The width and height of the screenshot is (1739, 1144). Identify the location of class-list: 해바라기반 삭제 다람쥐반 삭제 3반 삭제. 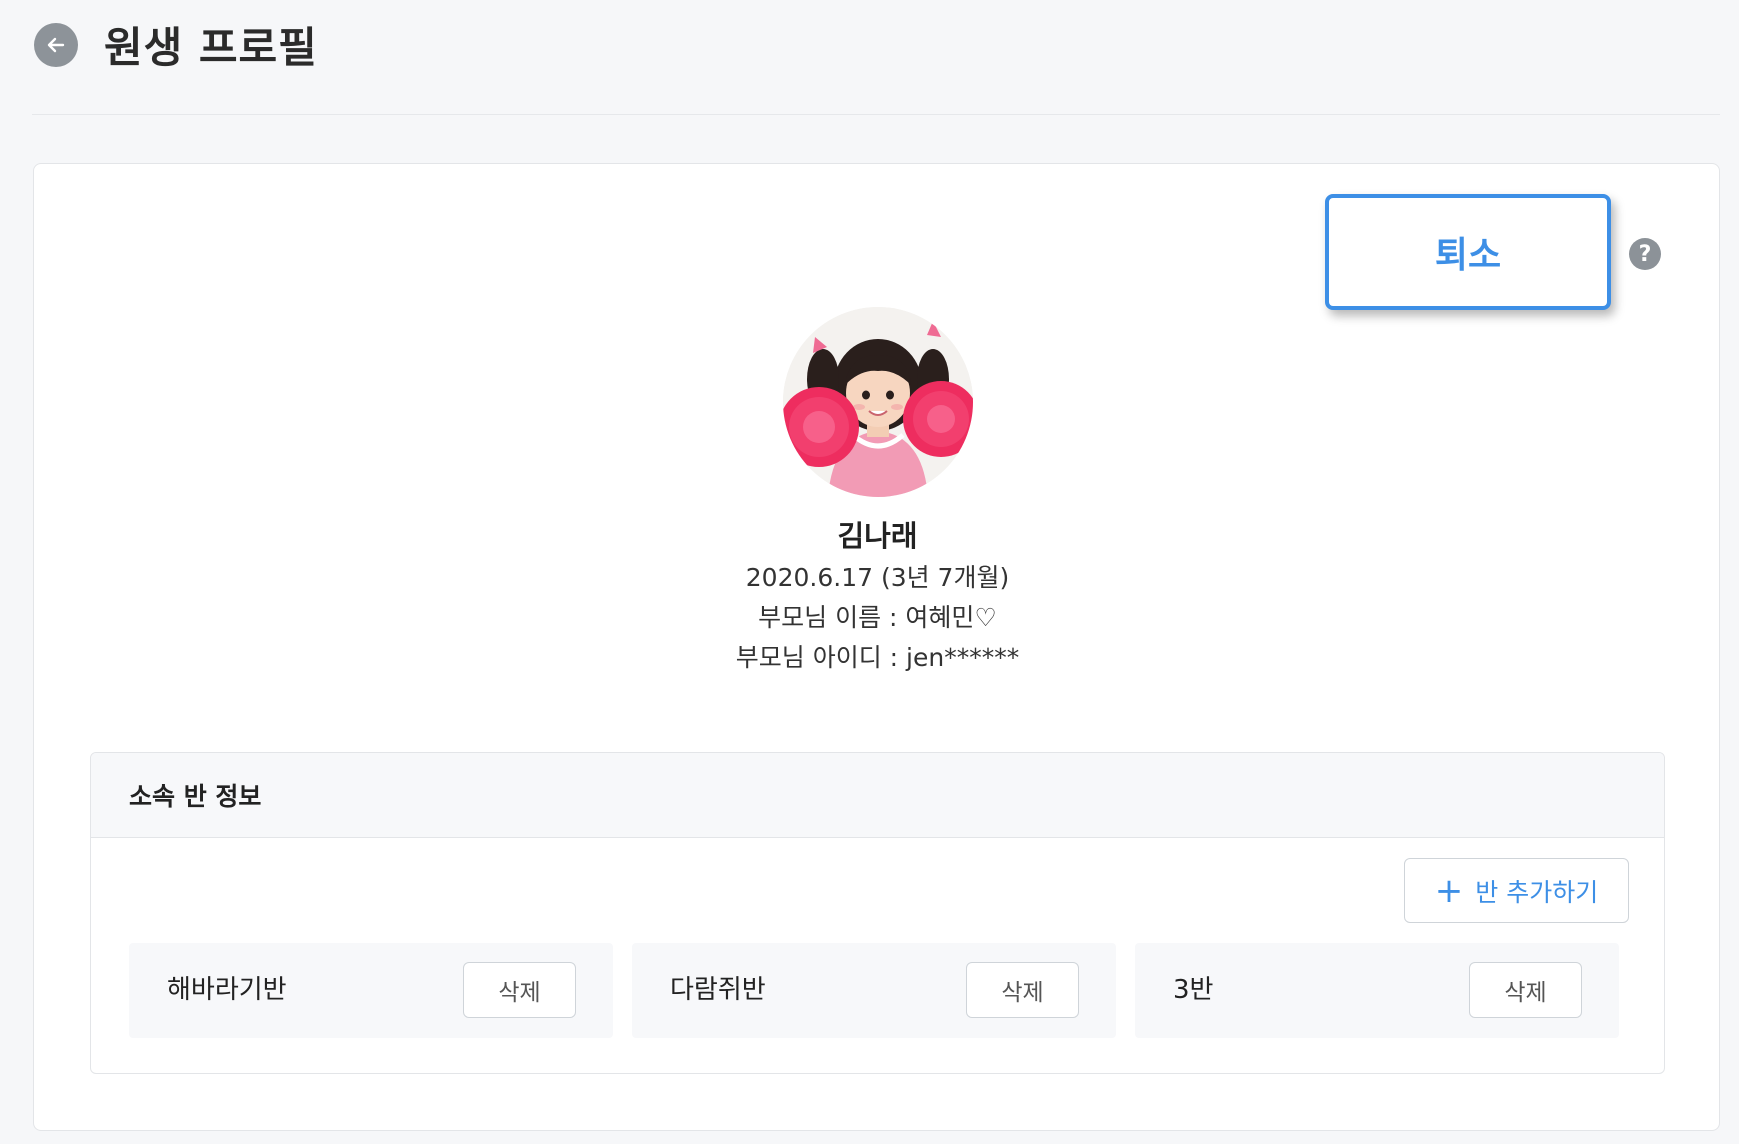
(889, 990).